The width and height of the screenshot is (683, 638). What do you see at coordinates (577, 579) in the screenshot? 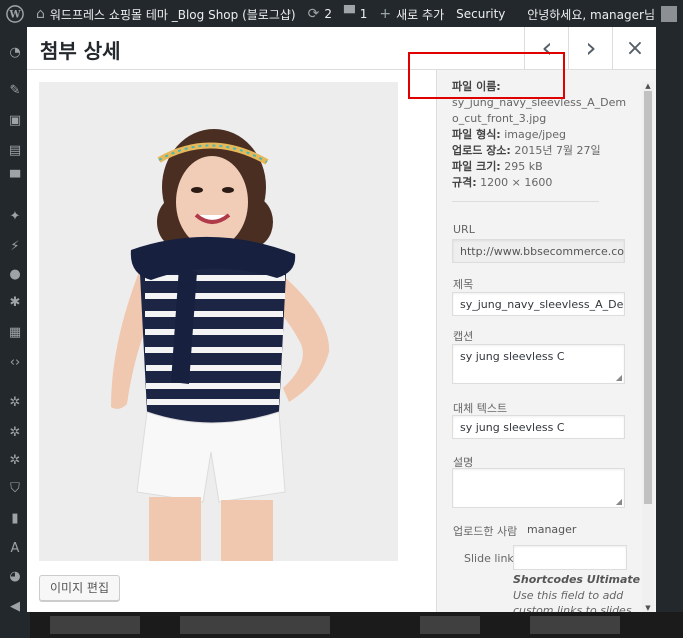
I see `shortcodes-note-title: Shortcodes Ultimate` at bounding box center [577, 579].